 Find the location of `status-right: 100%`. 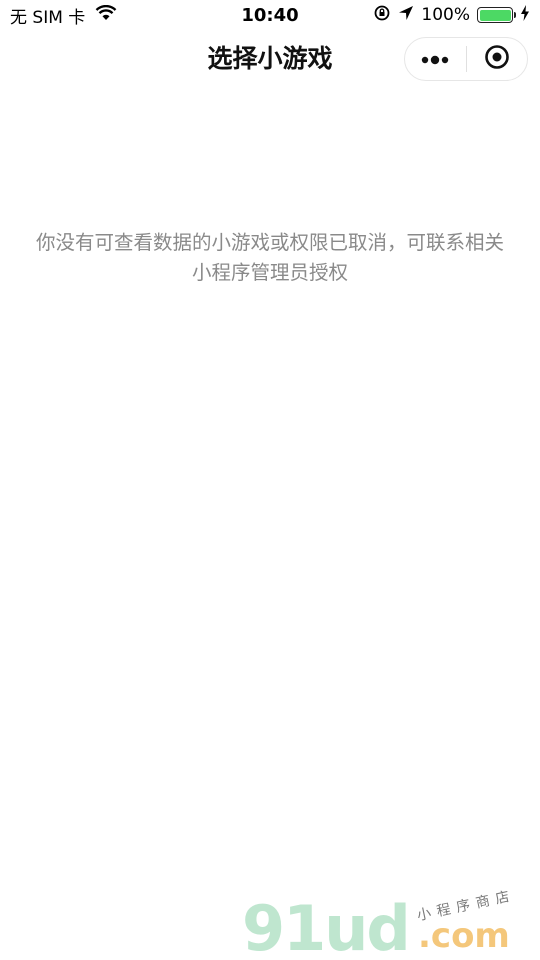

status-right: 100% is located at coordinates (456, 15).